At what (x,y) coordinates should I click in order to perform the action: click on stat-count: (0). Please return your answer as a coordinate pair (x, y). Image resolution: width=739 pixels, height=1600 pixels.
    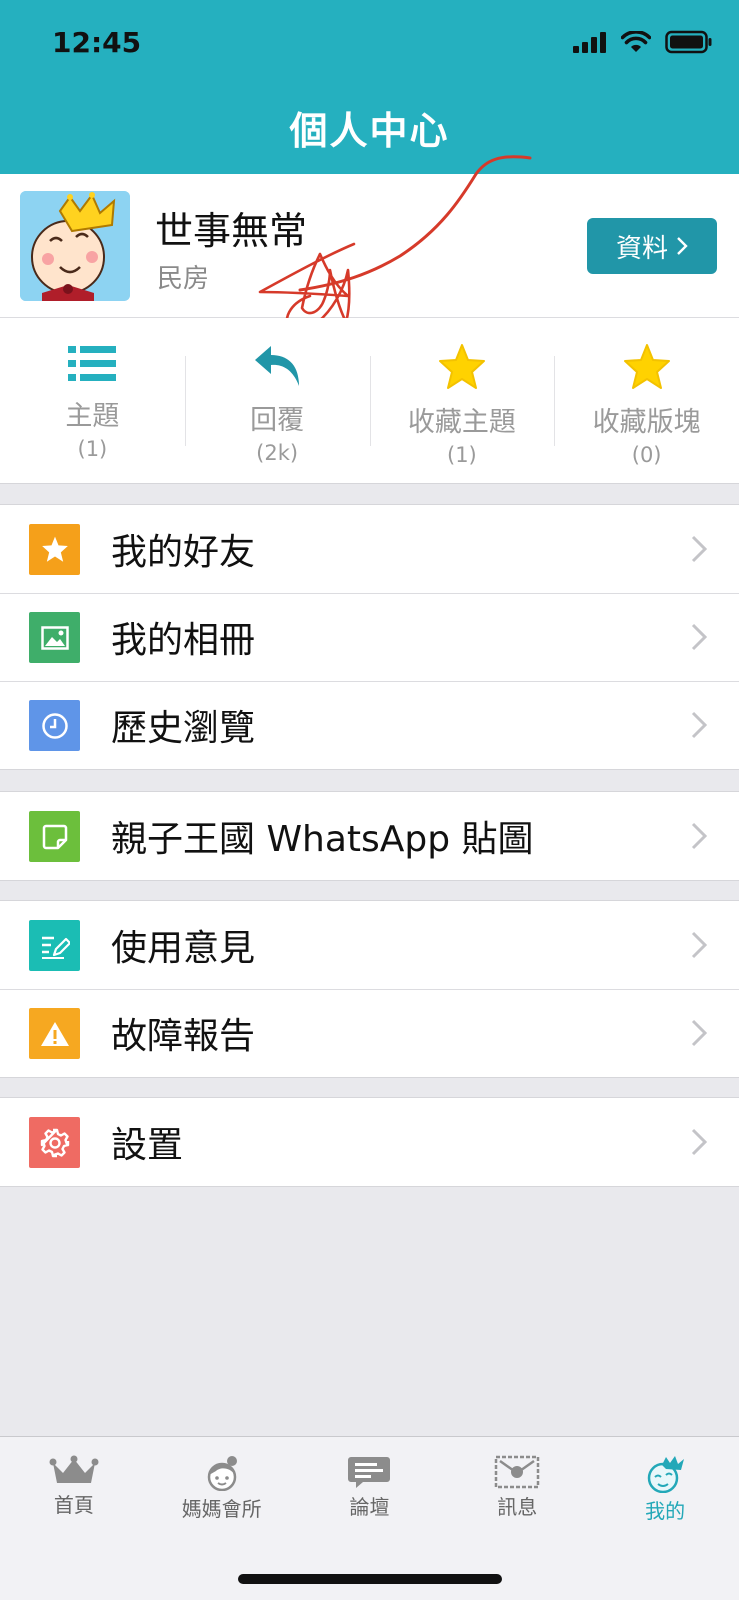
    Looking at the image, I should click on (646, 455).